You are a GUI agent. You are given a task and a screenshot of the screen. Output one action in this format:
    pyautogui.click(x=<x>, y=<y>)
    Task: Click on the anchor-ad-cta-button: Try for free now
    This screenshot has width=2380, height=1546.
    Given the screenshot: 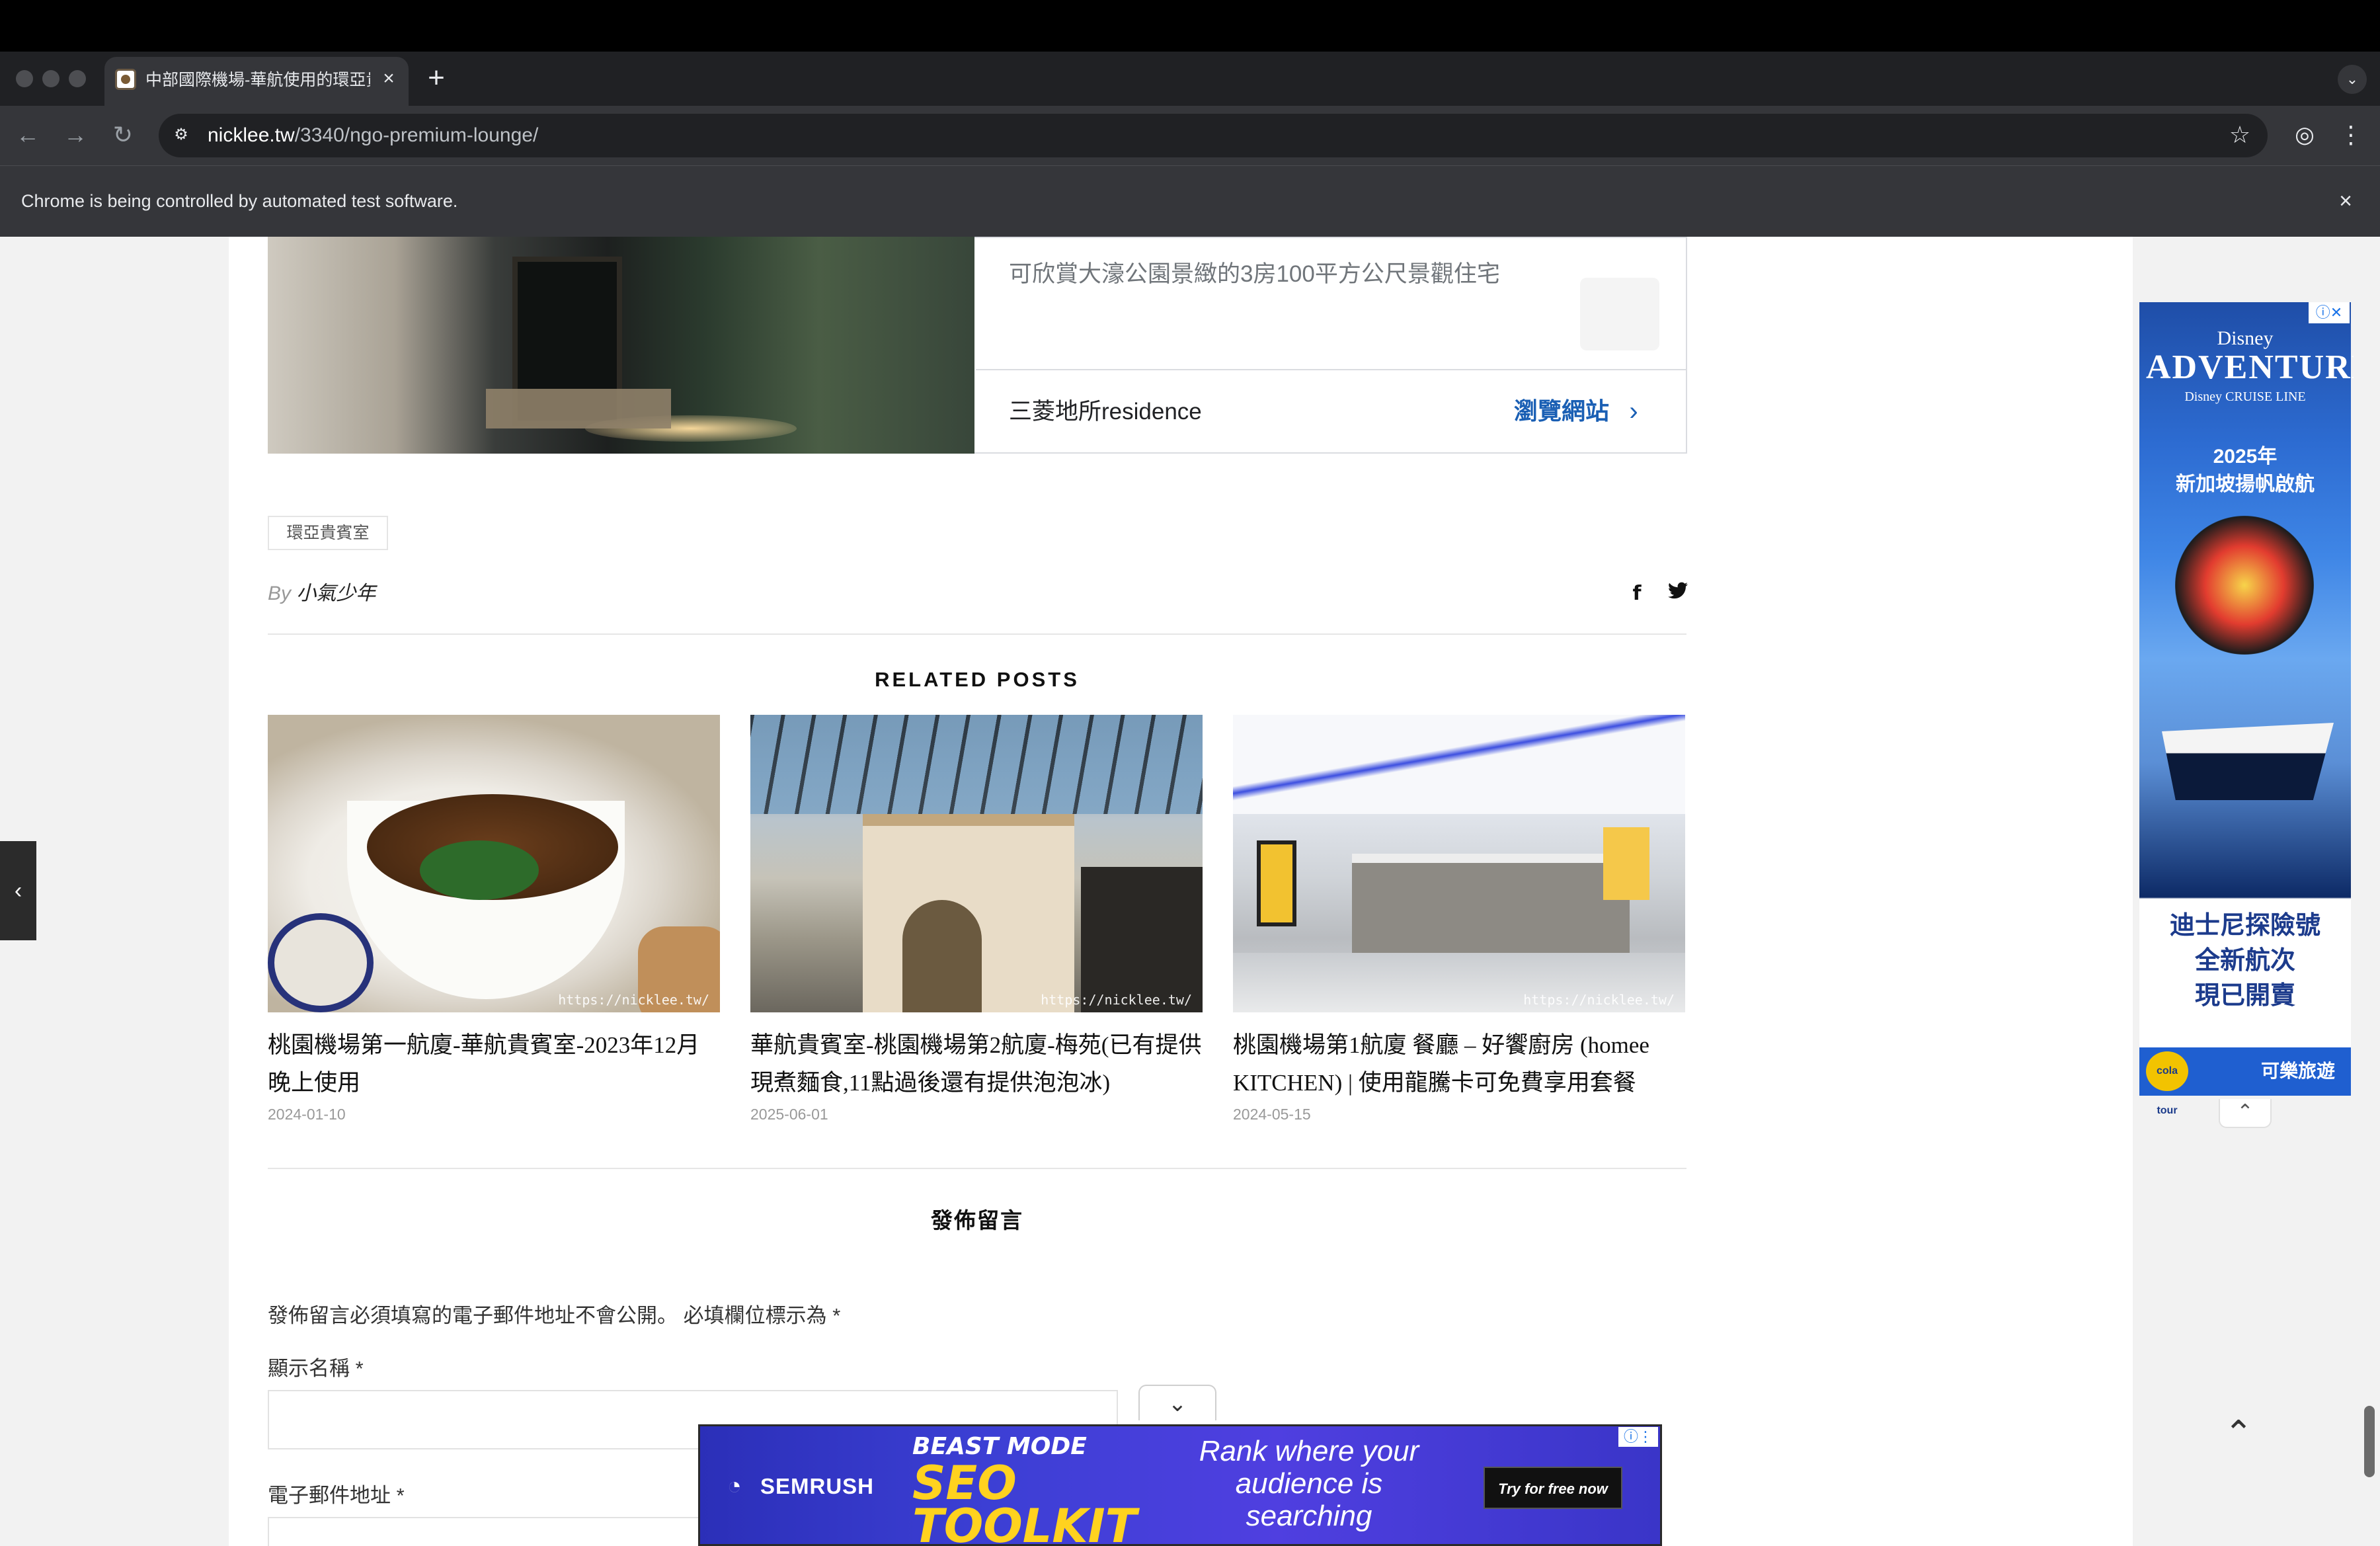 What is the action you would take?
    pyautogui.click(x=1553, y=1488)
    